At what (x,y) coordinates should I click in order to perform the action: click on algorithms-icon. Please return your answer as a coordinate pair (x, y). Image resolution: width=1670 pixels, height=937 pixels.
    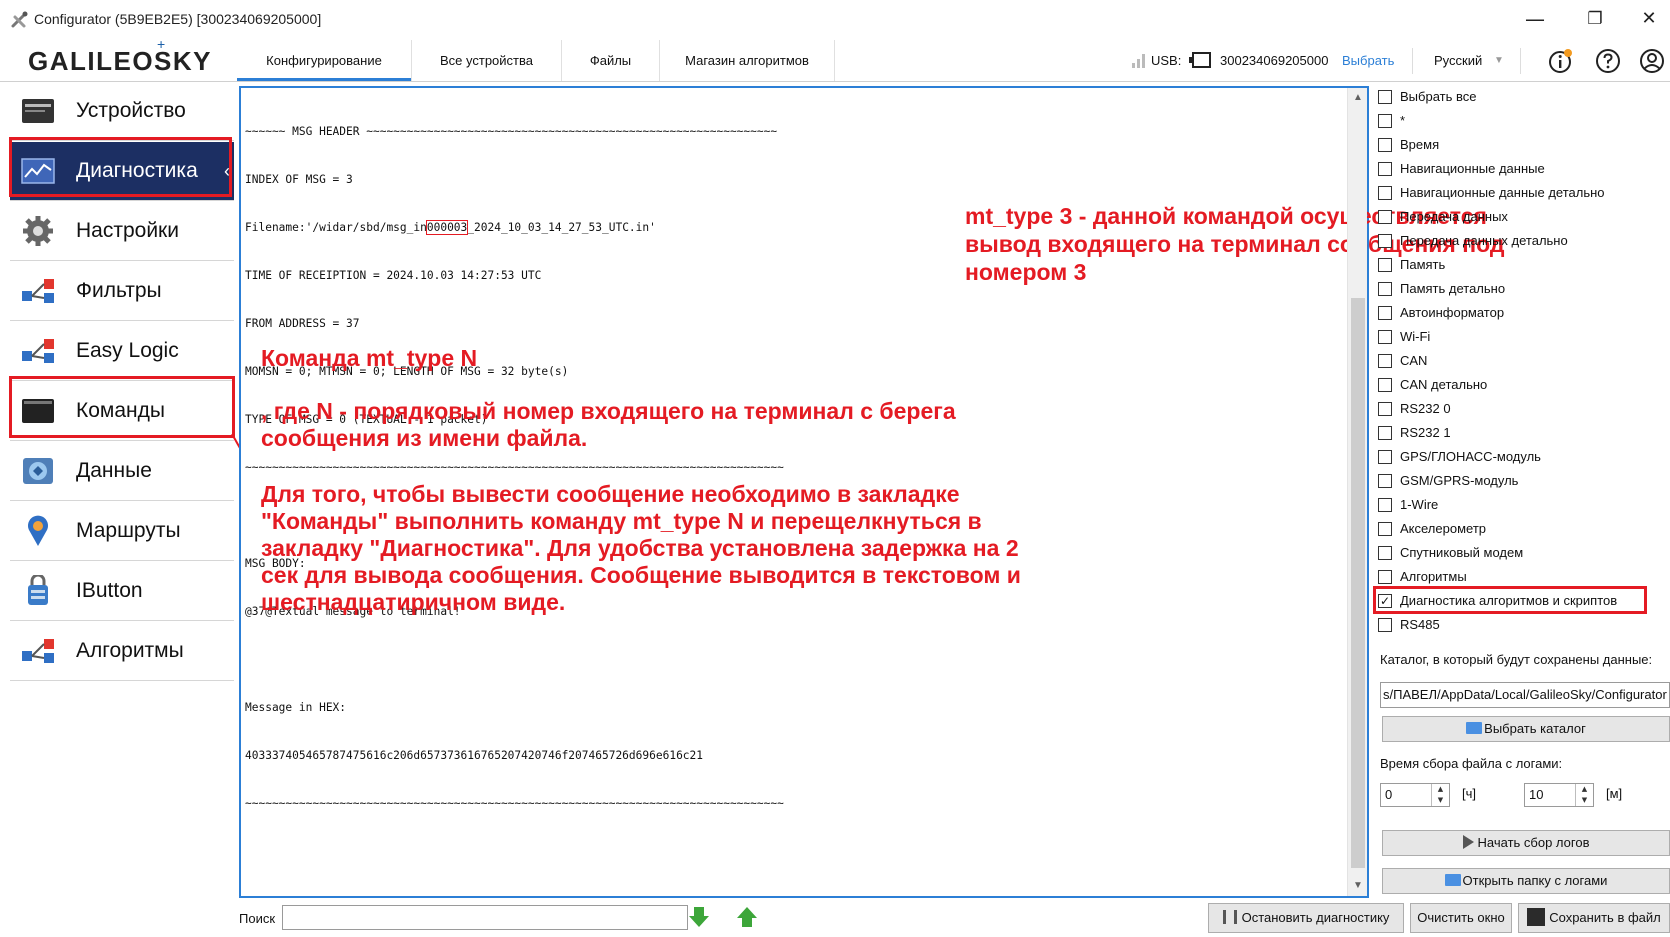
    Looking at the image, I should click on (38, 651).